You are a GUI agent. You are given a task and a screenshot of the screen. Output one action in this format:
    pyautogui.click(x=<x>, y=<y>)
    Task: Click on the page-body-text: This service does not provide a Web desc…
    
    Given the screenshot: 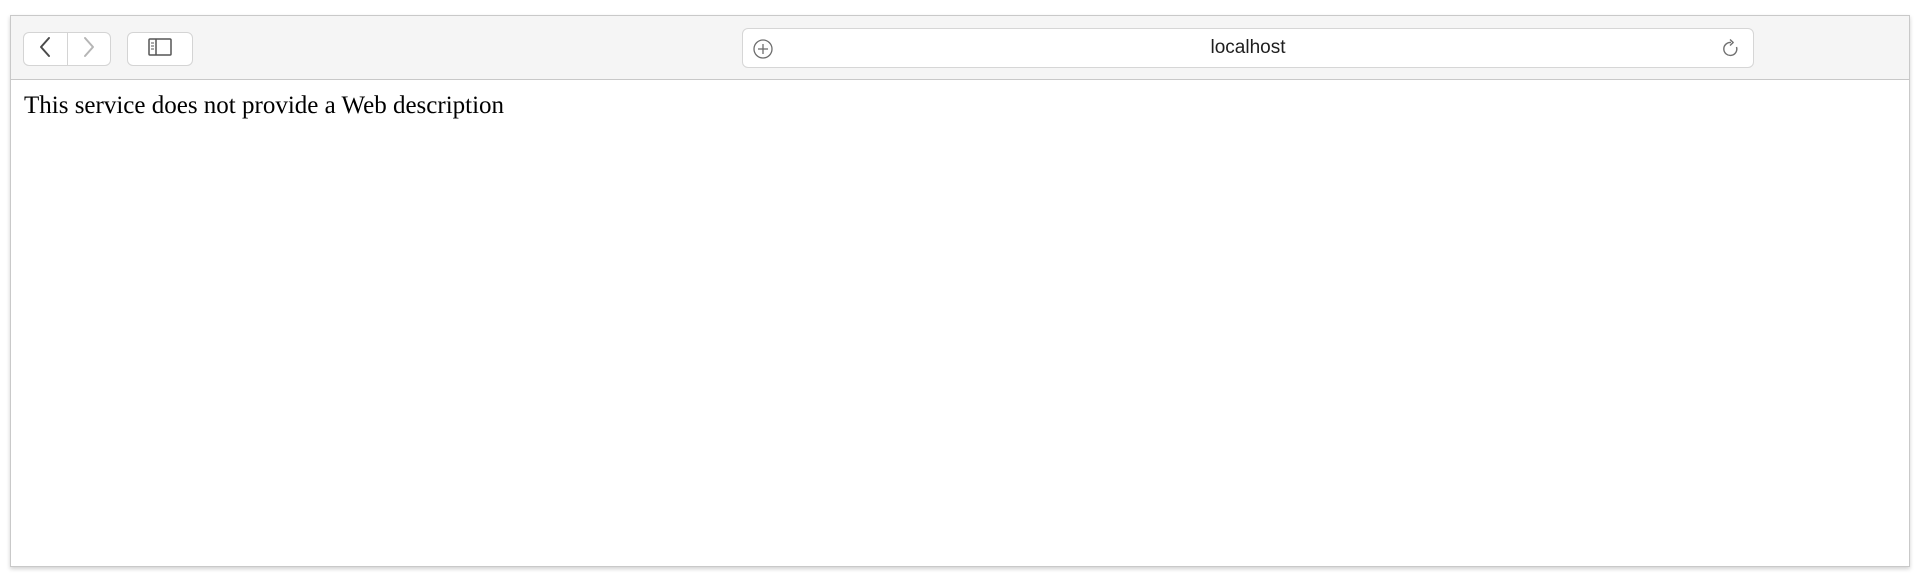 What is the action you would take?
    pyautogui.click(x=264, y=105)
    